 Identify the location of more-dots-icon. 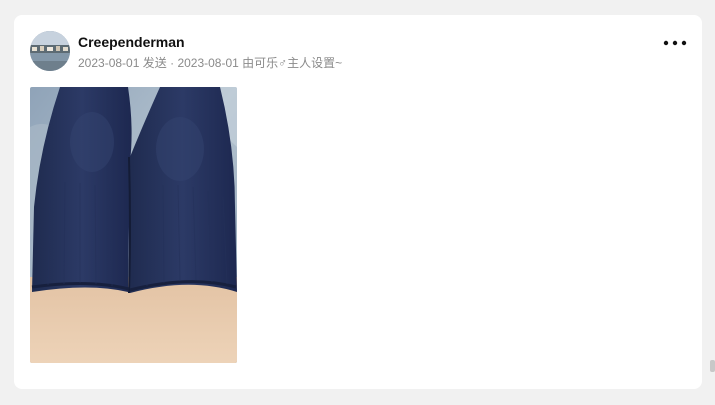
(675, 43).